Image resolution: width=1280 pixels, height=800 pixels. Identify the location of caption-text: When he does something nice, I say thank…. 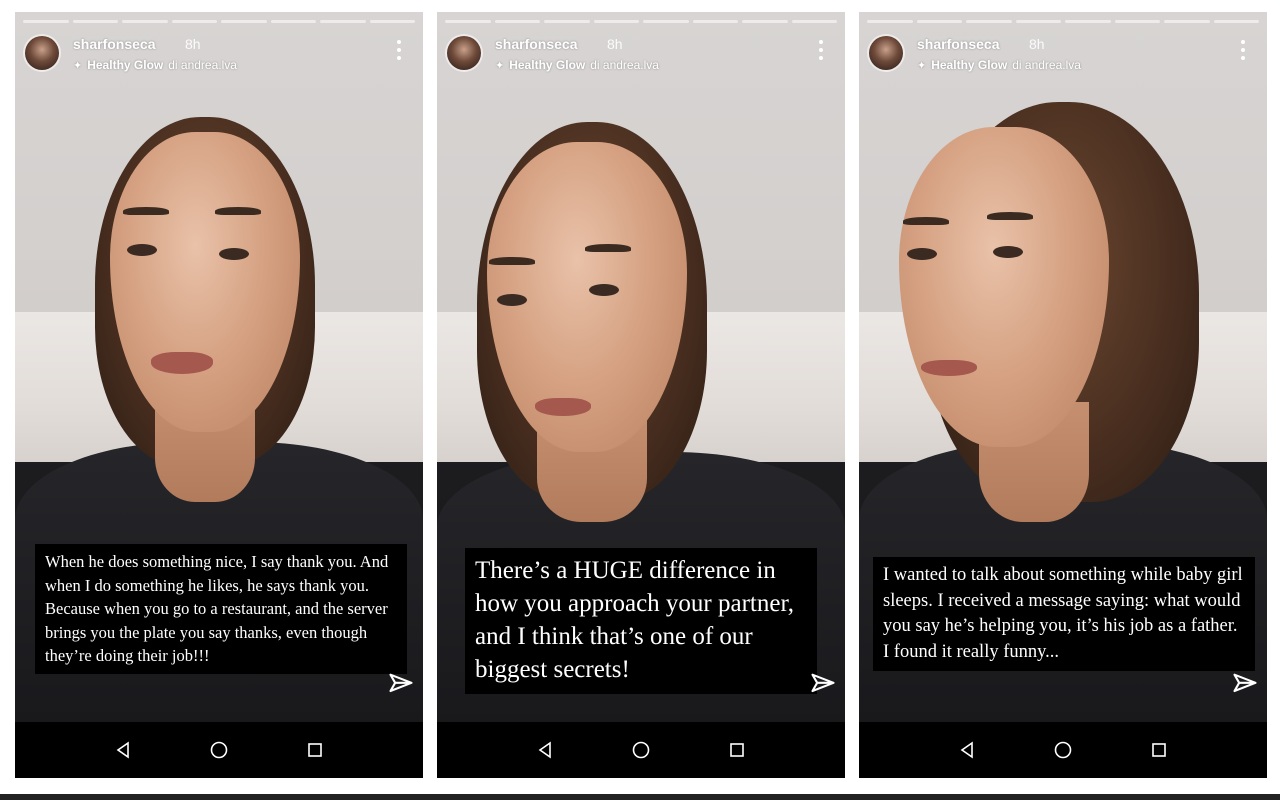
(221, 609).